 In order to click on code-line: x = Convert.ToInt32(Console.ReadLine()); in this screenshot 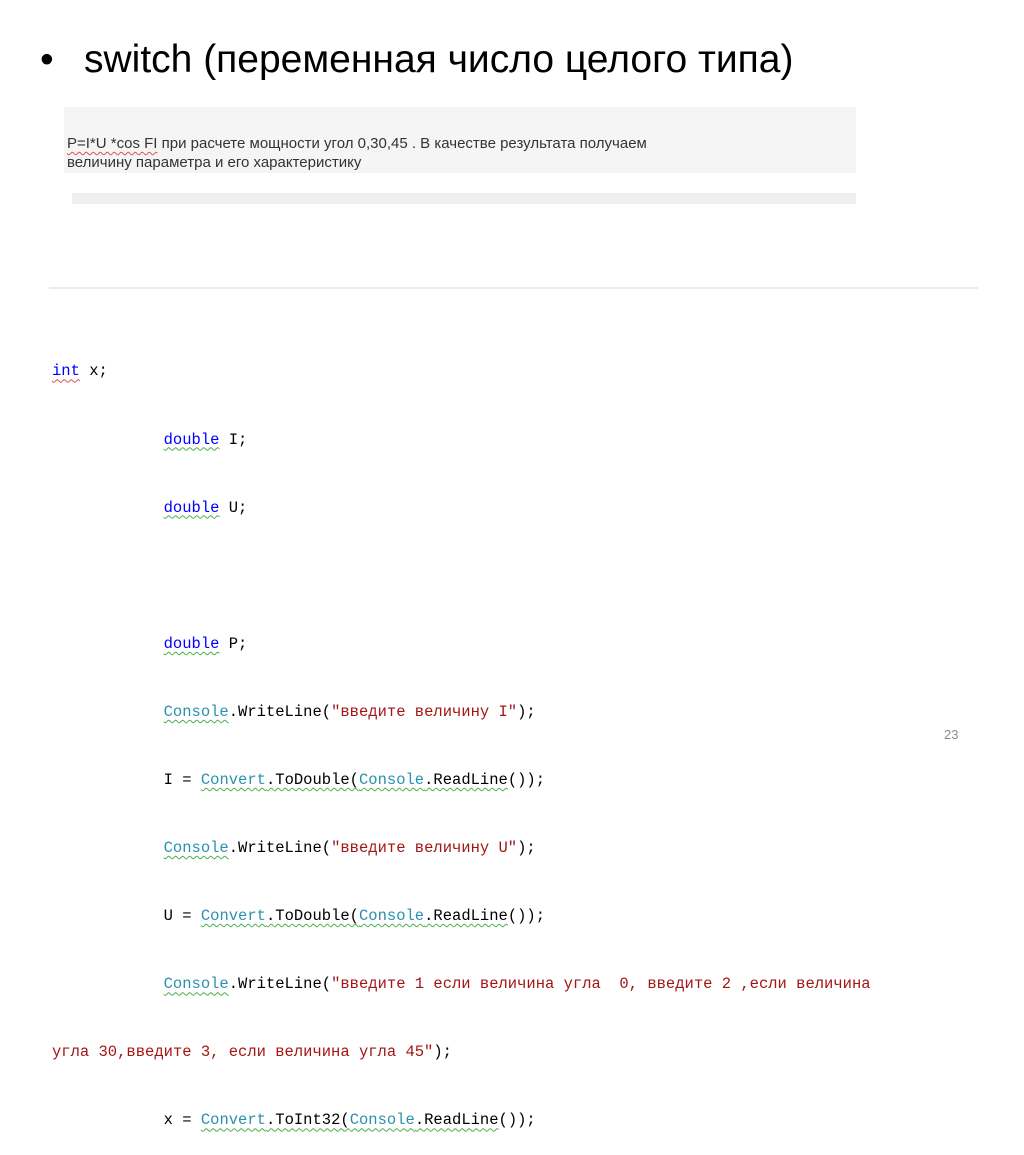, I will do `click(461, 1120)`.